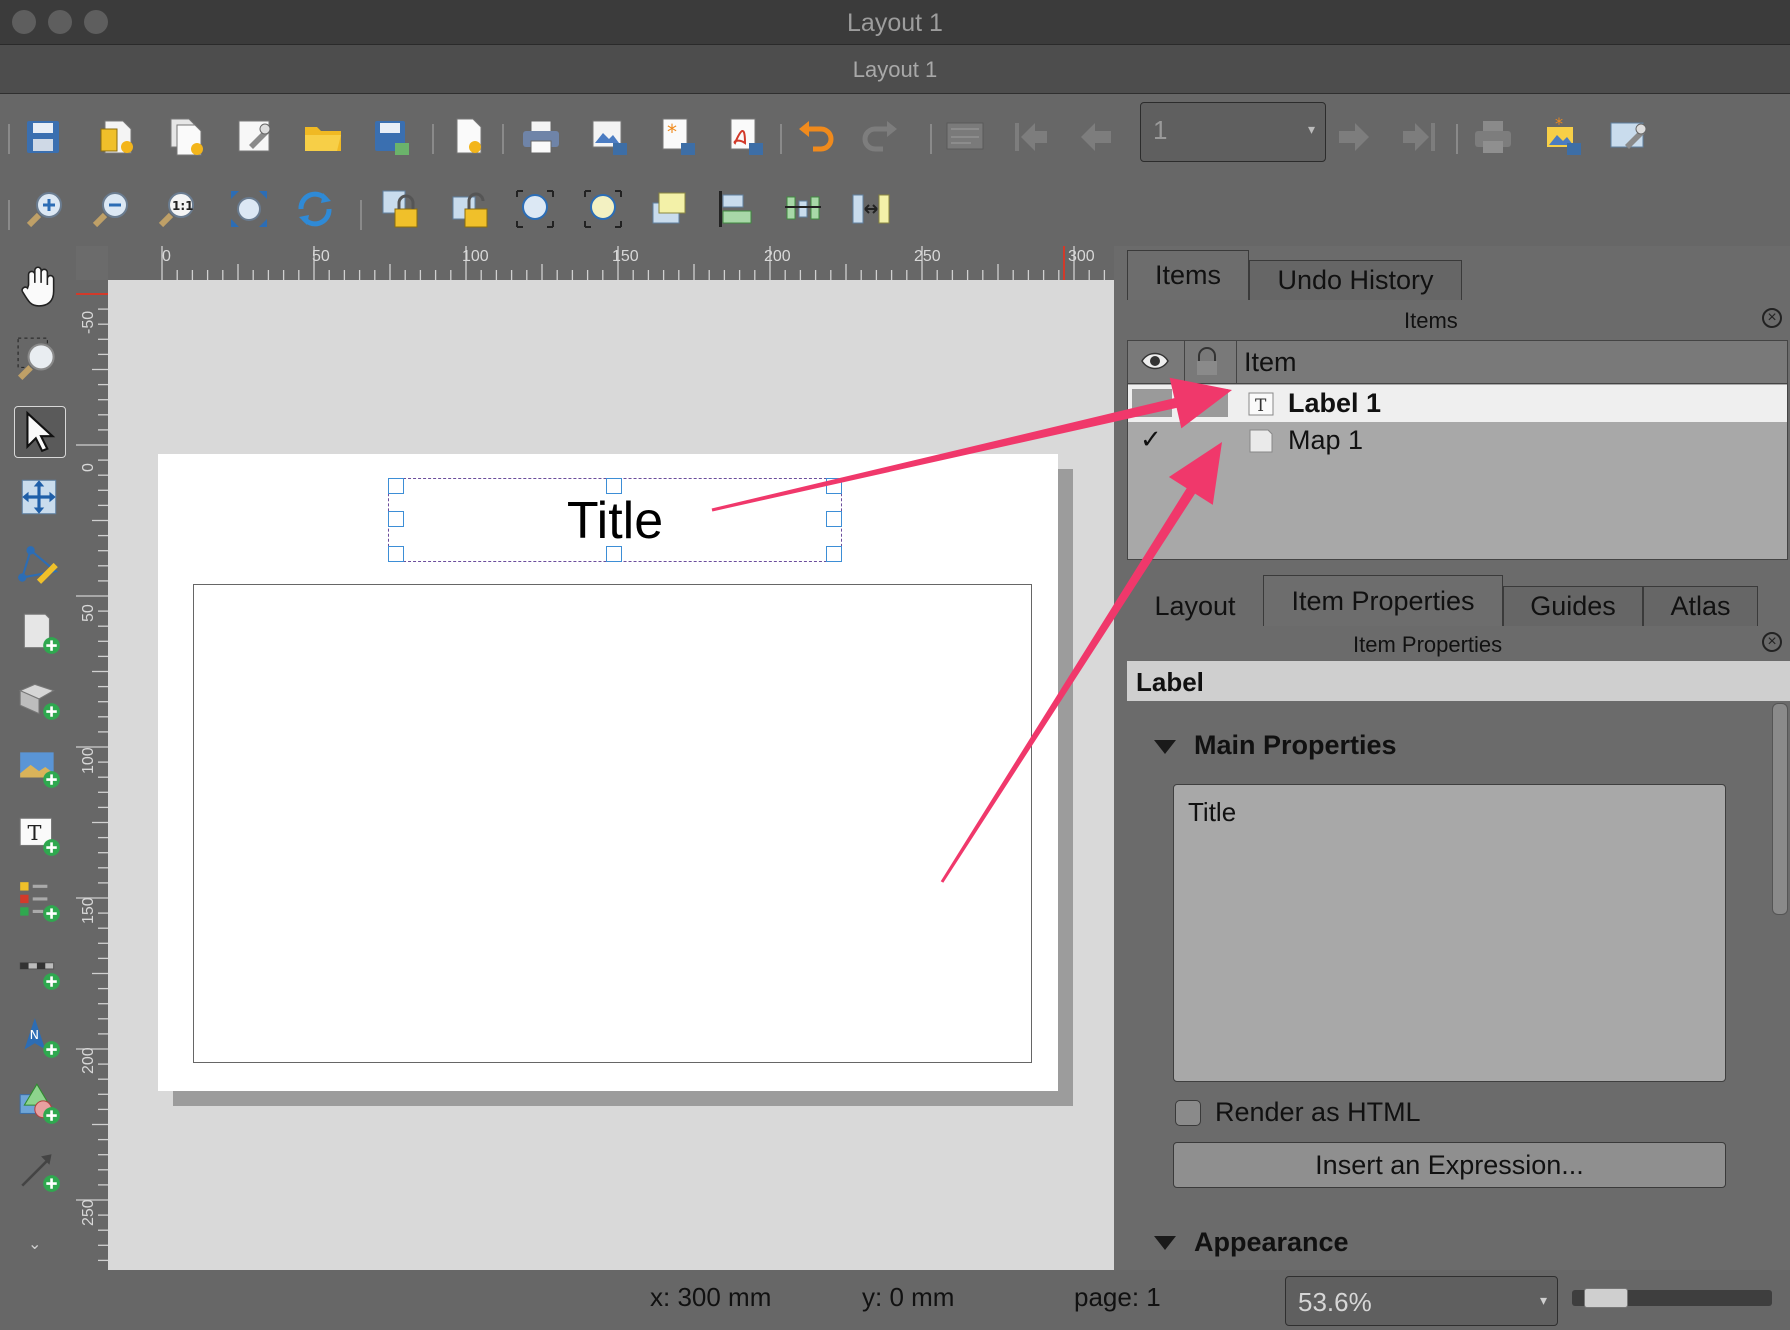 The width and height of the screenshot is (1790, 1330). What do you see at coordinates (669, 209) in the screenshot?
I see `raise-items-icon` at bounding box center [669, 209].